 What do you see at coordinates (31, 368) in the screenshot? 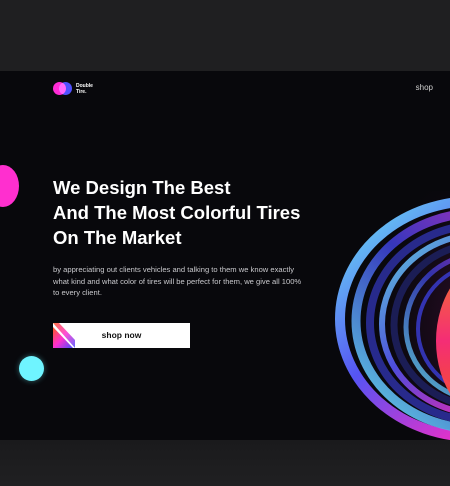
I see `decorative-cyan-circle` at bounding box center [31, 368].